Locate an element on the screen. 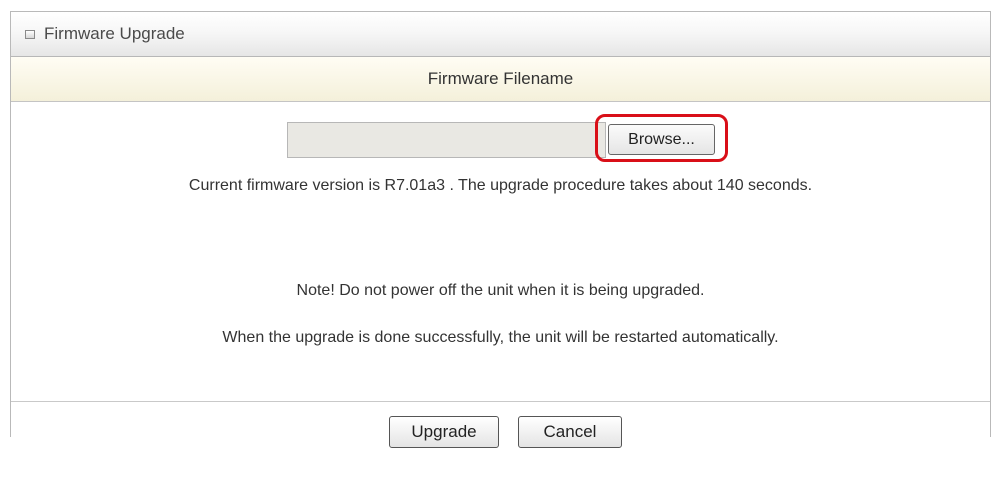  panel-title: Firmware Upgrade is located at coordinates (114, 33).